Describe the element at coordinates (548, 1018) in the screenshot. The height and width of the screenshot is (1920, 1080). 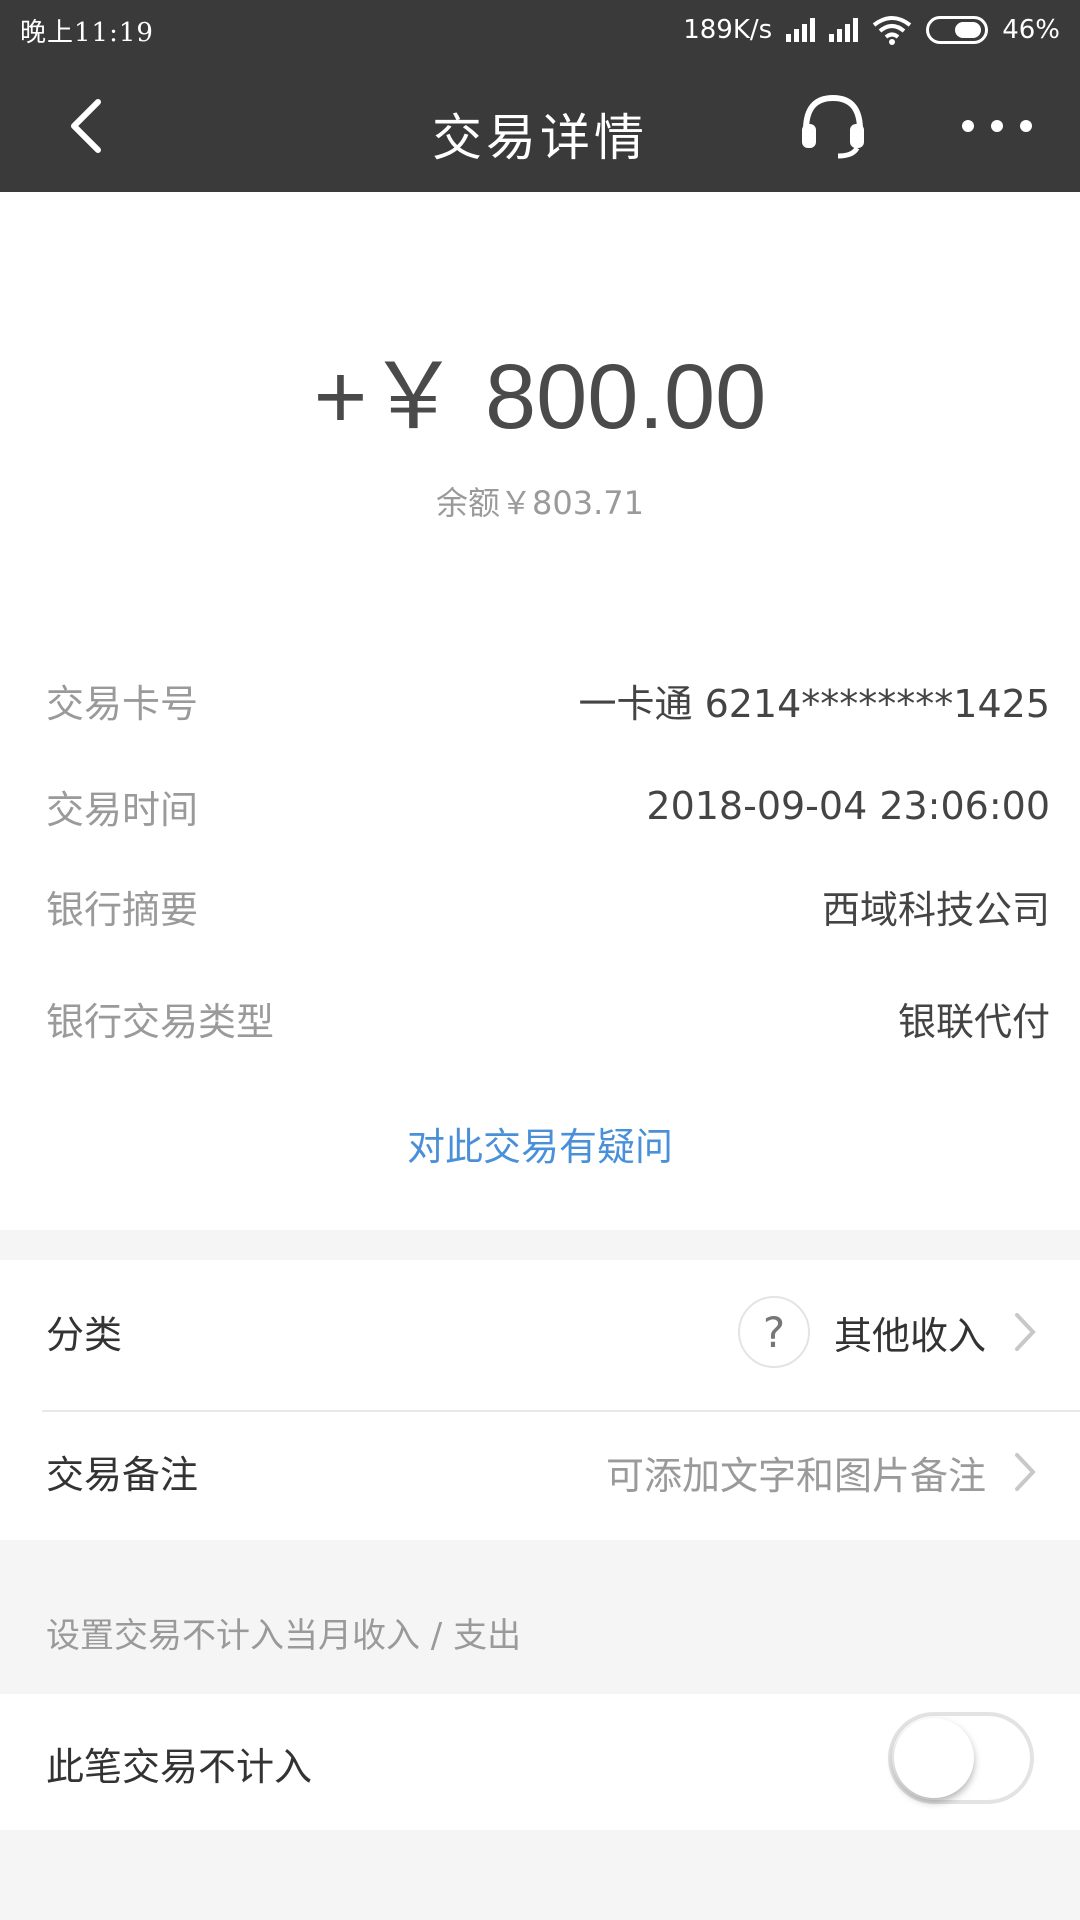
I see `detail-row-type: 银行交易类型 银联代付` at that location.